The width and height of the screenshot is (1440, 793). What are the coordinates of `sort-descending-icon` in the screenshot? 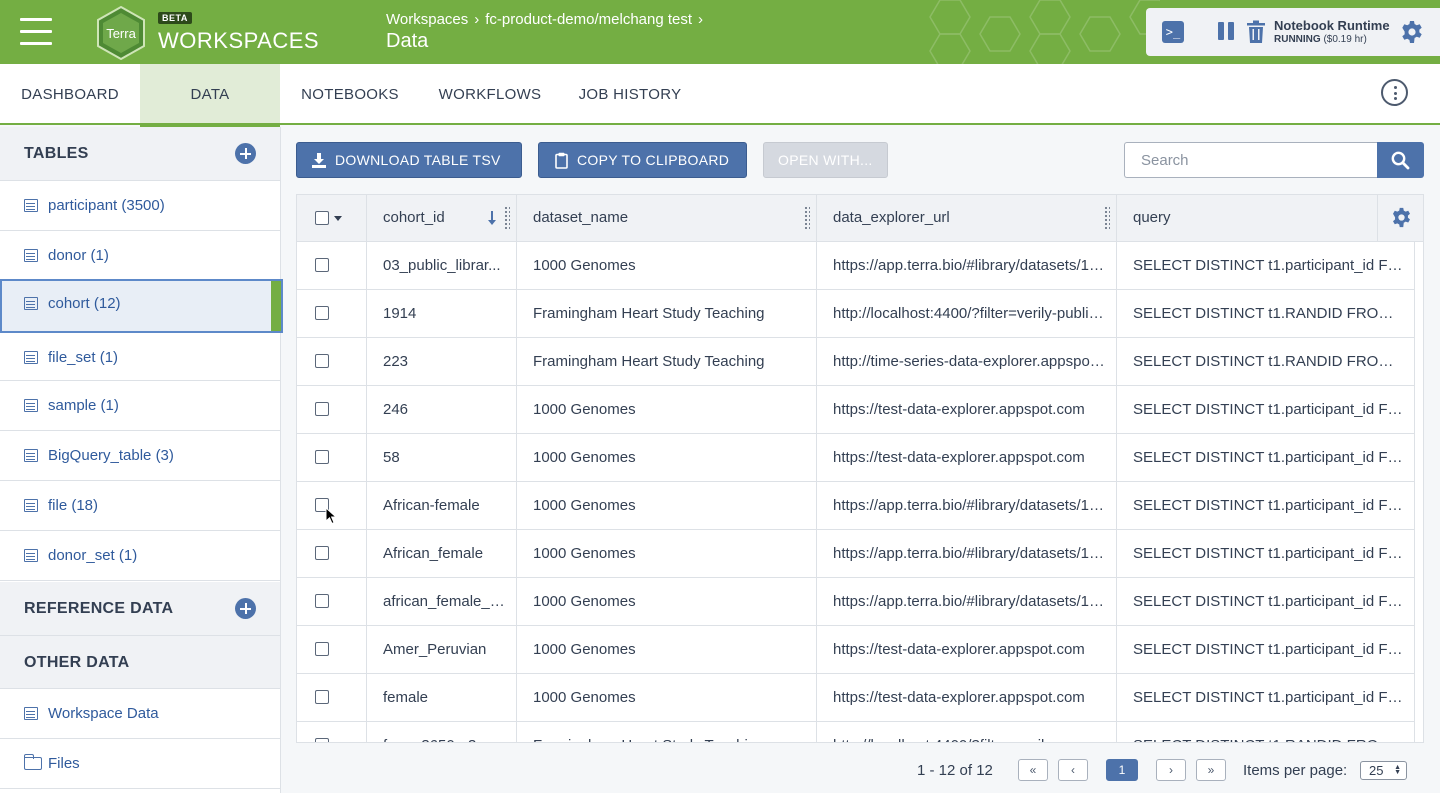 It's located at (492, 218).